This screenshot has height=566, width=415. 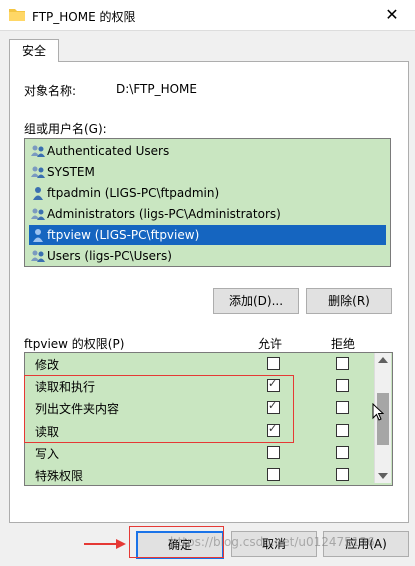 What do you see at coordinates (207, 172) in the screenshot?
I see `list-item: SYSTEM` at bounding box center [207, 172].